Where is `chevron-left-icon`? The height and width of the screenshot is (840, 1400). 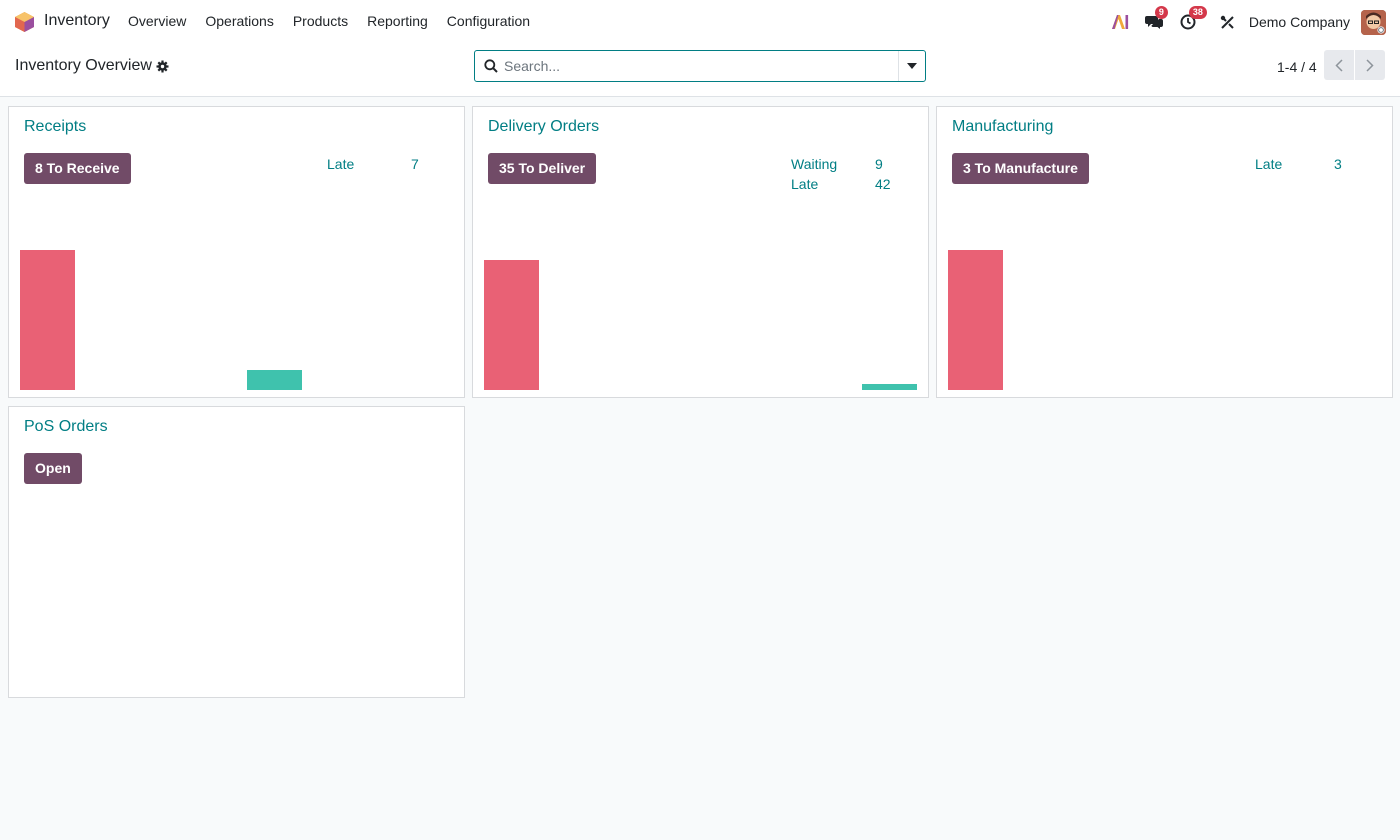 chevron-left-icon is located at coordinates (1339, 65).